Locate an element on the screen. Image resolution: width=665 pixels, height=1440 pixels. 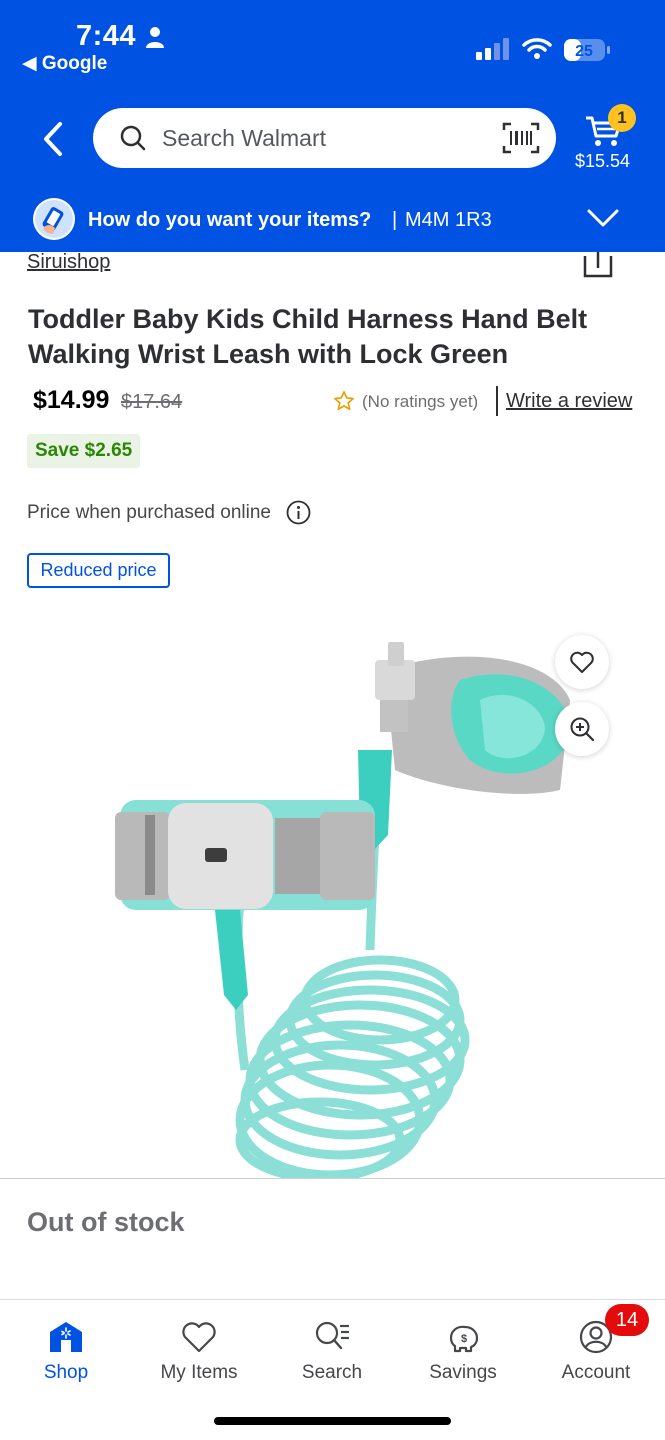
tab-label: Savings is located at coordinates (463, 1372).